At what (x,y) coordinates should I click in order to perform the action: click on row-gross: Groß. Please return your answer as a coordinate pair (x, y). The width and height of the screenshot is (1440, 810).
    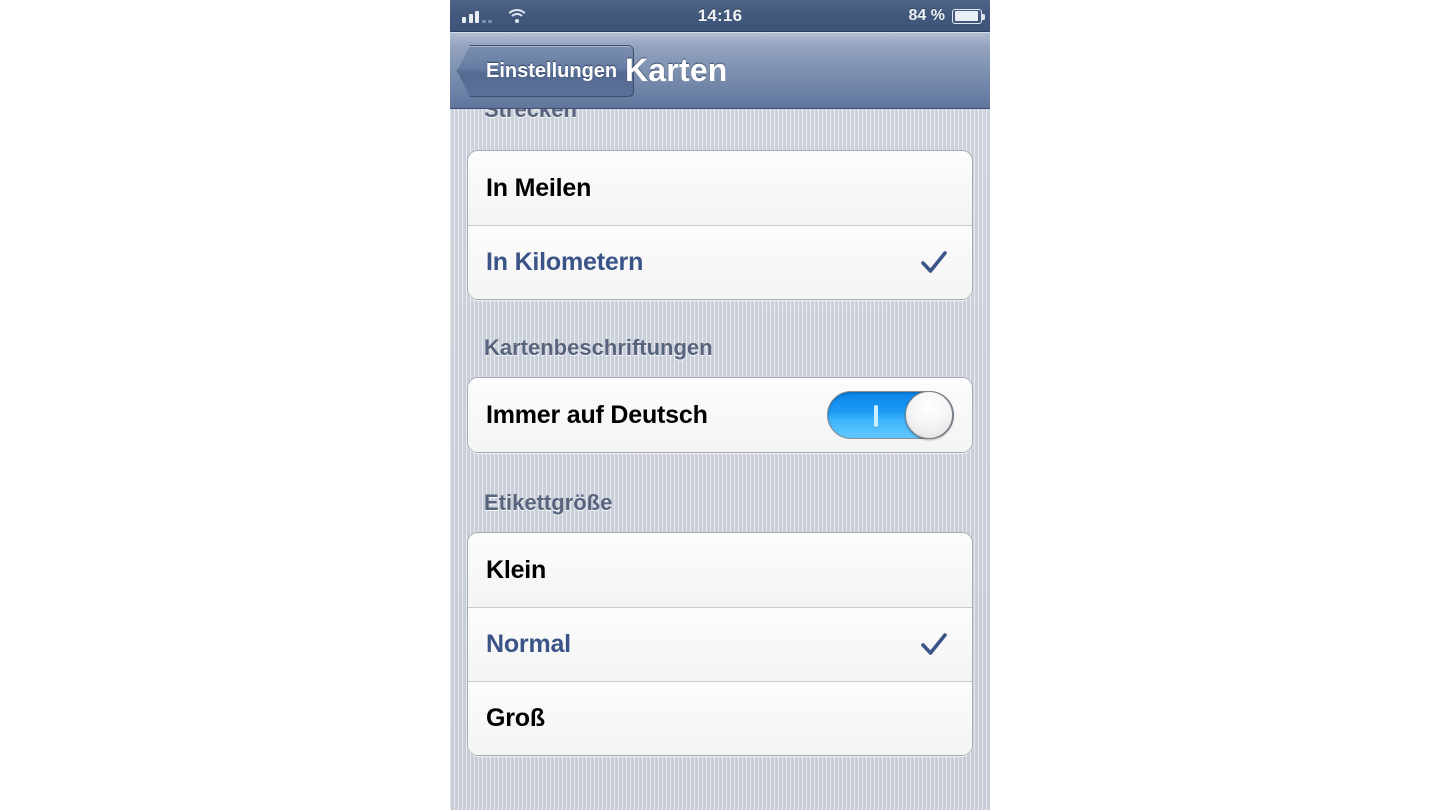
    Looking at the image, I should click on (720, 718).